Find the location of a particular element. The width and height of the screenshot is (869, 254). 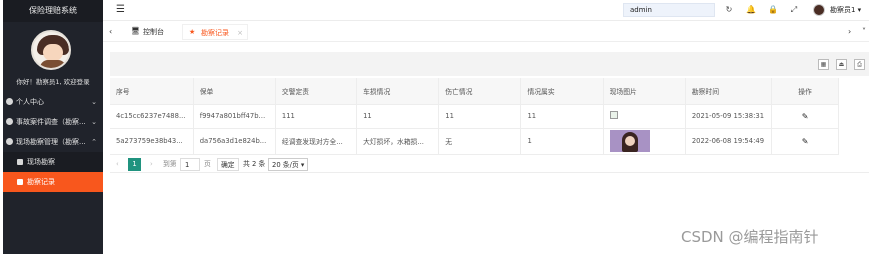

col-header: 伤亡情况 is located at coordinates (480, 91).